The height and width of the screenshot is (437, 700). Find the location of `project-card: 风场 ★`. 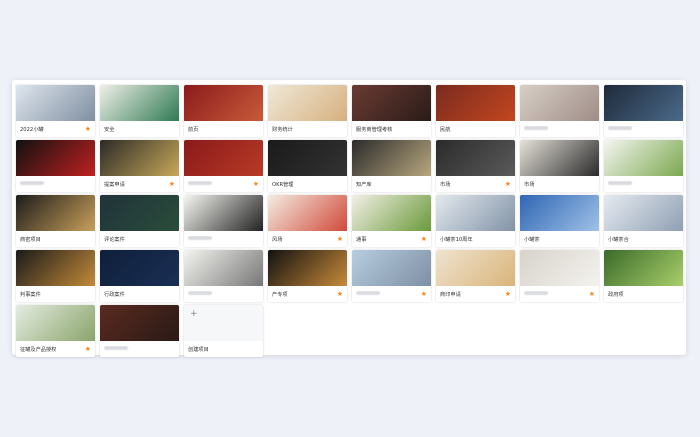

project-card: 风场 ★ is located at coordinates (307, 221).